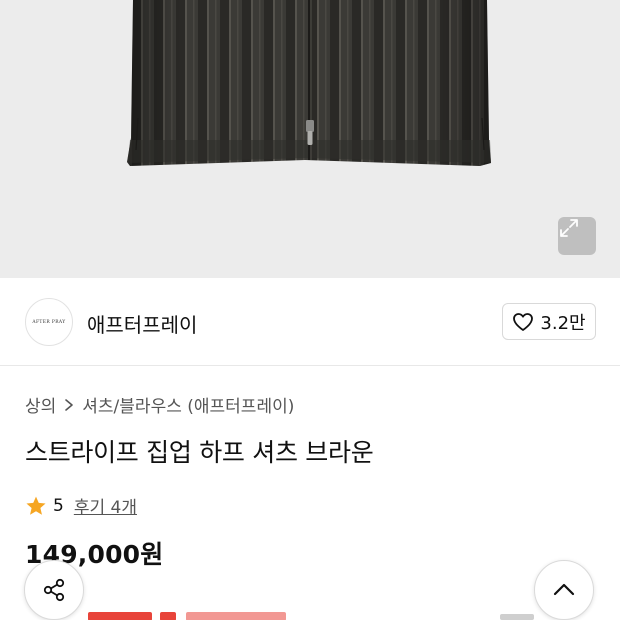 This screenshot has width=620, height=620. I want to click on breadcrumb-item-category: 상의, so click(40, 404).